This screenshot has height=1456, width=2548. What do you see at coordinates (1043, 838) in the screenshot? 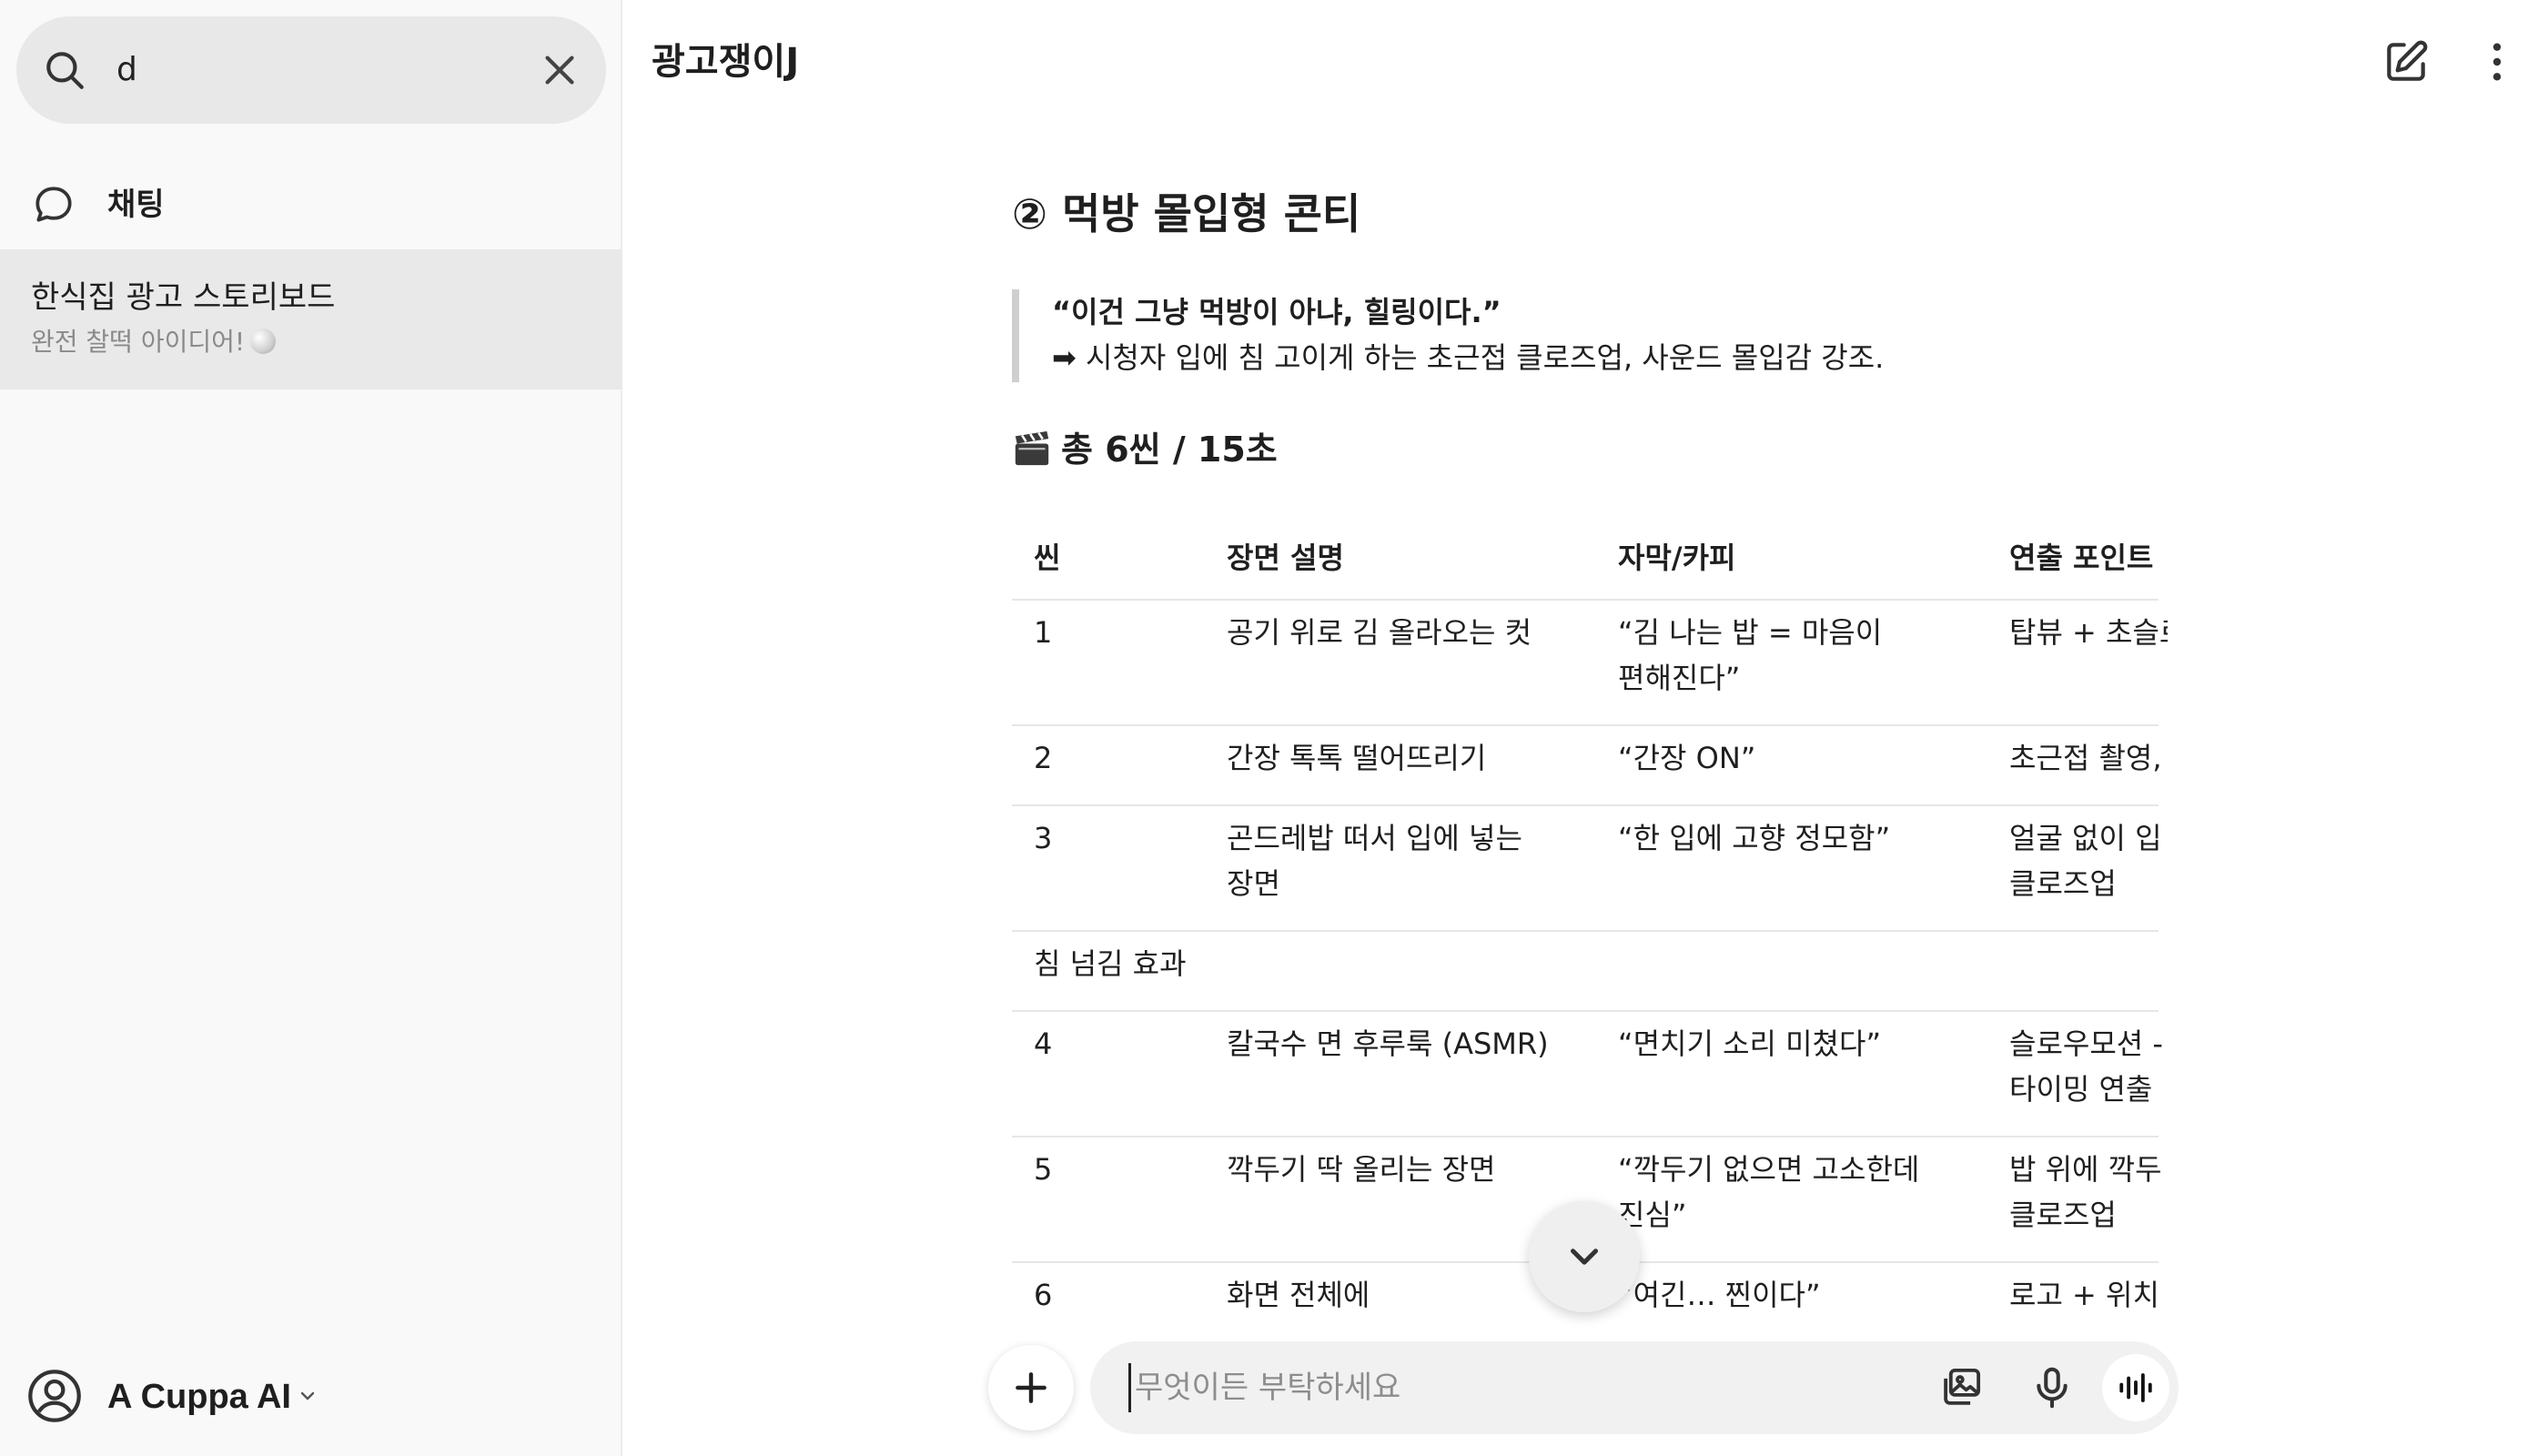
I see `scene-cell: 3` at bounding box center [1043, 838].